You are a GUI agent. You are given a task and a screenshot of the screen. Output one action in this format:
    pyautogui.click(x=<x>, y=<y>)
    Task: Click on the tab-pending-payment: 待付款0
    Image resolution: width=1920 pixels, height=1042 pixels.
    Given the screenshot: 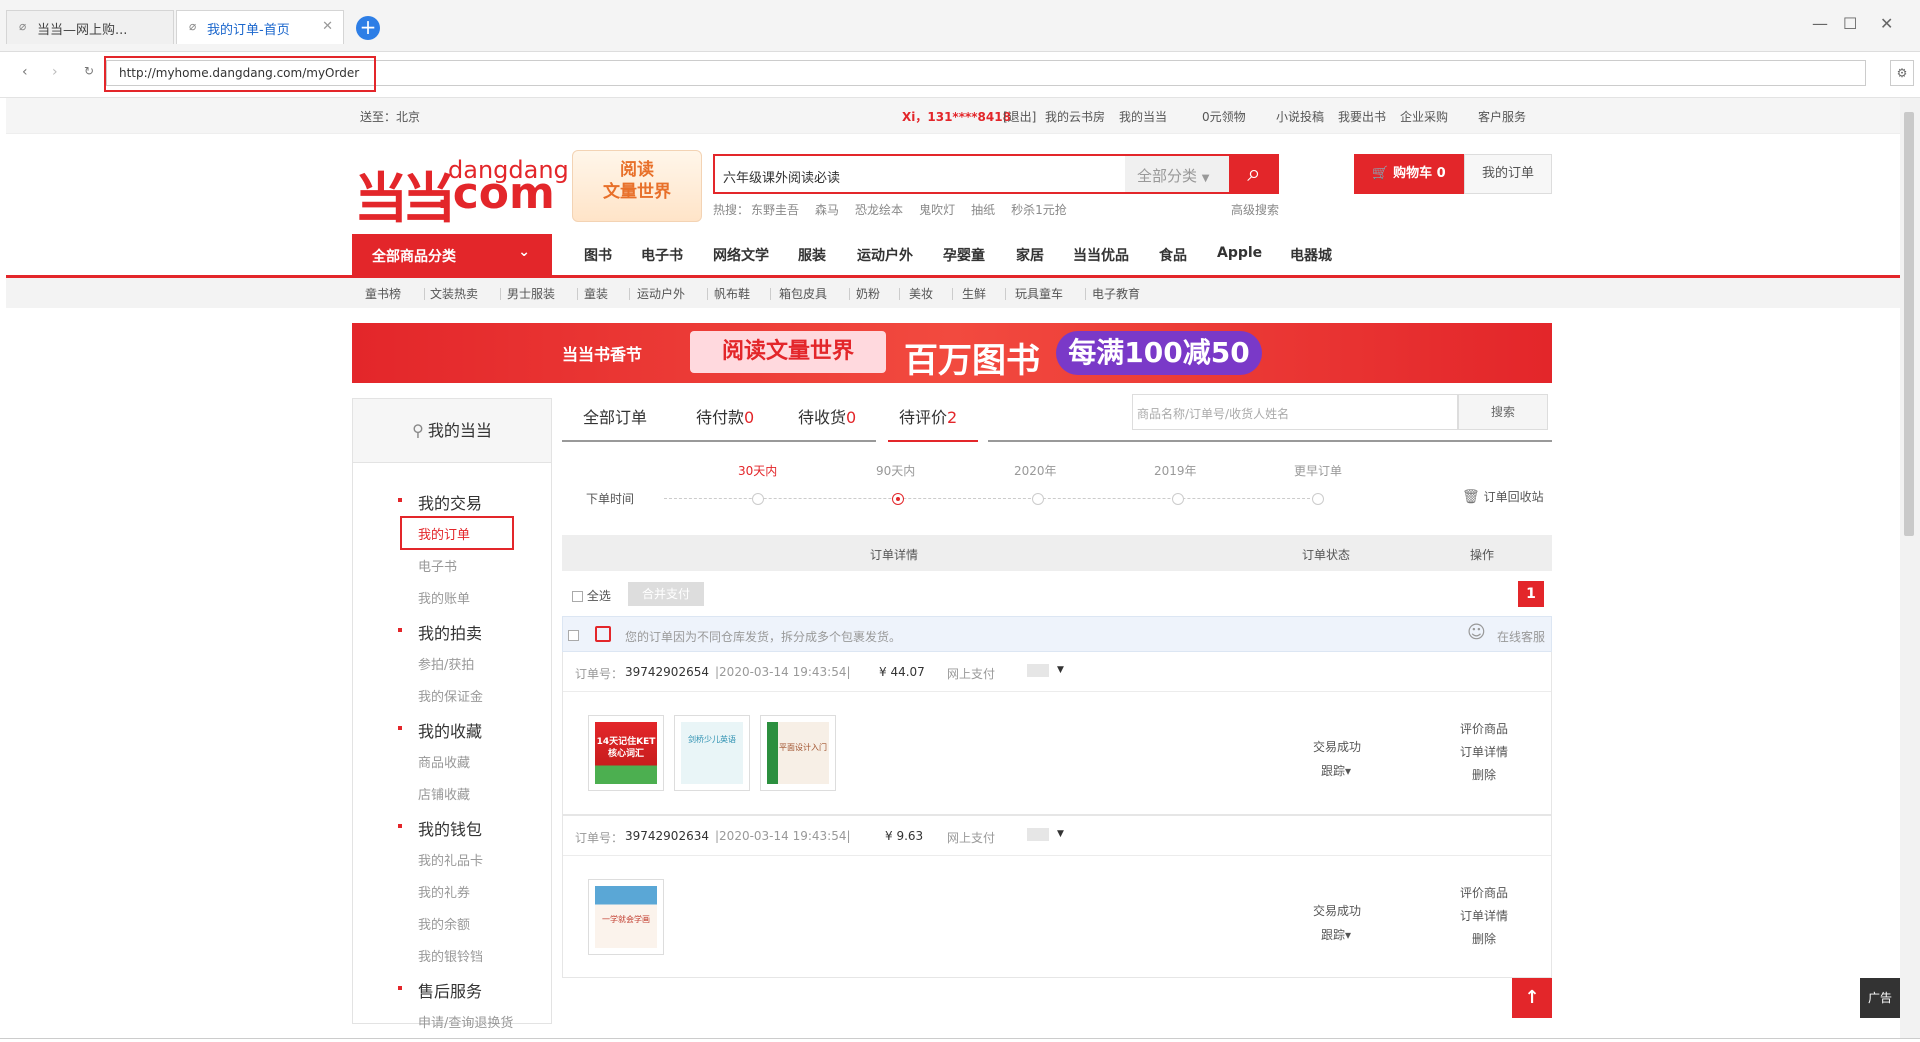 What is the action you would take?
    pyautogui.click(x=725, y=416)
    